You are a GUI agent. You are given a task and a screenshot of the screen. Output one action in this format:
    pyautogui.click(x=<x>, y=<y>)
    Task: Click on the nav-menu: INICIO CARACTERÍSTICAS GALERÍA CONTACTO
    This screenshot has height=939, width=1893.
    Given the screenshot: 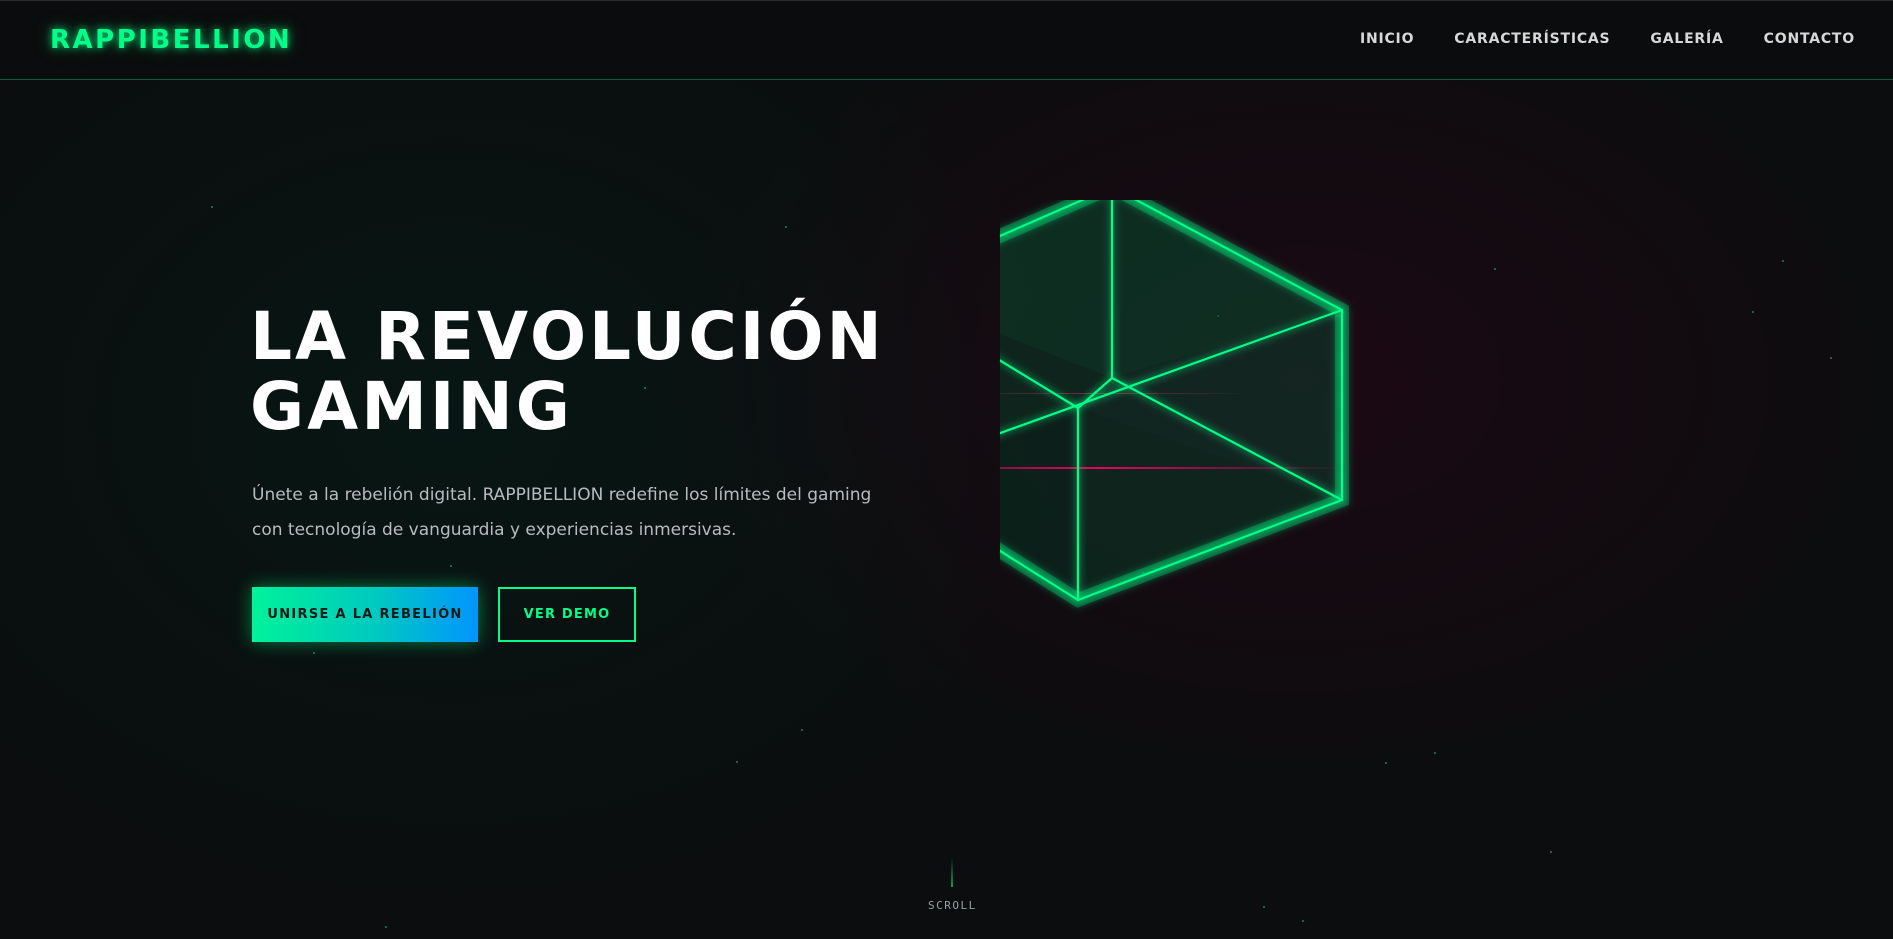 What is the action you would take?
    pyautogui.click(x=1607, y=39)
    